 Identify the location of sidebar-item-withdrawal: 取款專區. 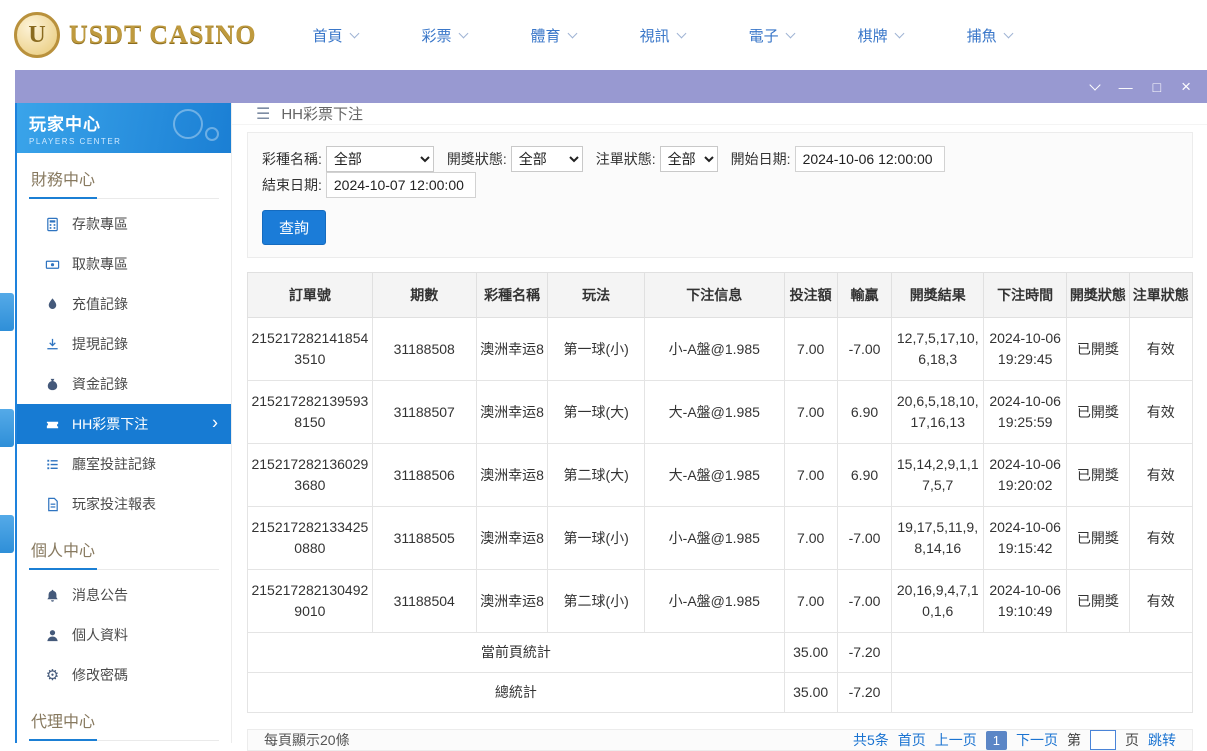
(124, 264).